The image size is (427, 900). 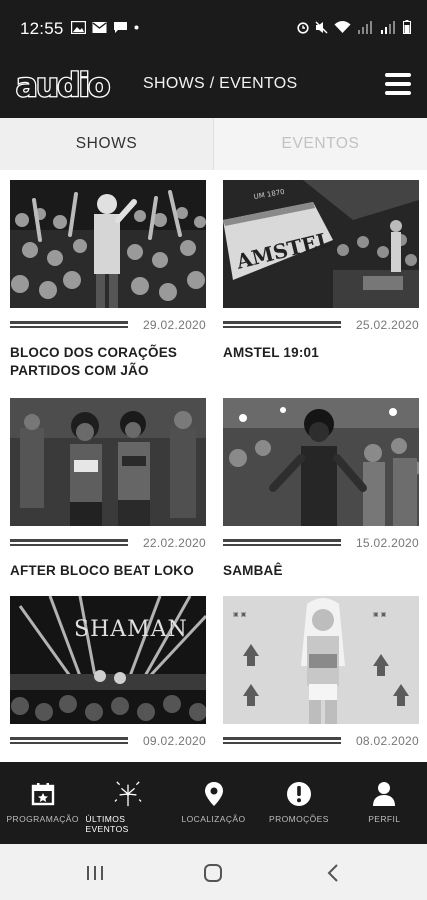 I want to click on show-title: BLOCO DOS CORAÇÕES PARTIDOS COM JÃO, so click(x=94, y=361).